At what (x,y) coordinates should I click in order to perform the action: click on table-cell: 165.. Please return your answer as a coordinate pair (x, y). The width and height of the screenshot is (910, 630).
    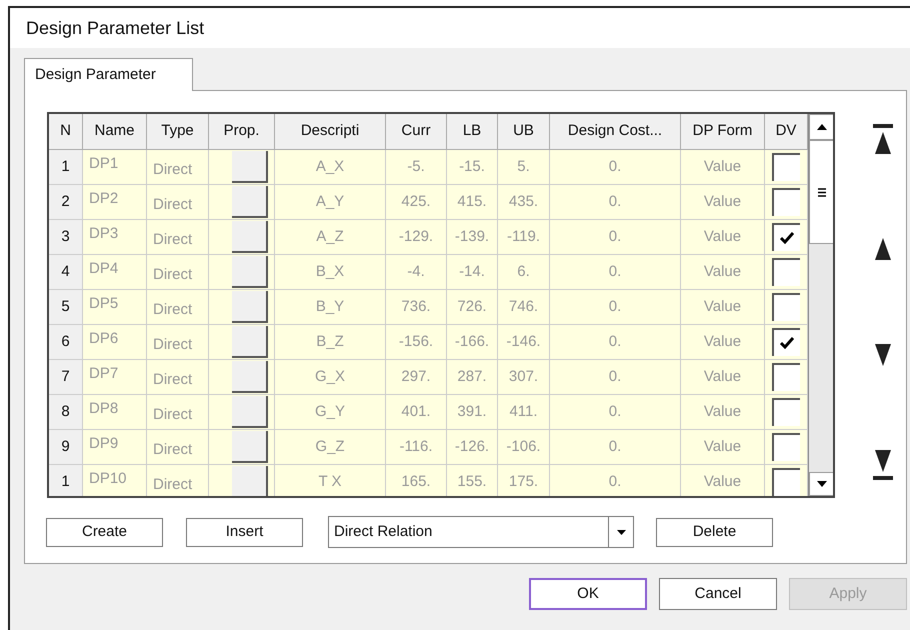
    Looking at the image, I should click on (416, 480).